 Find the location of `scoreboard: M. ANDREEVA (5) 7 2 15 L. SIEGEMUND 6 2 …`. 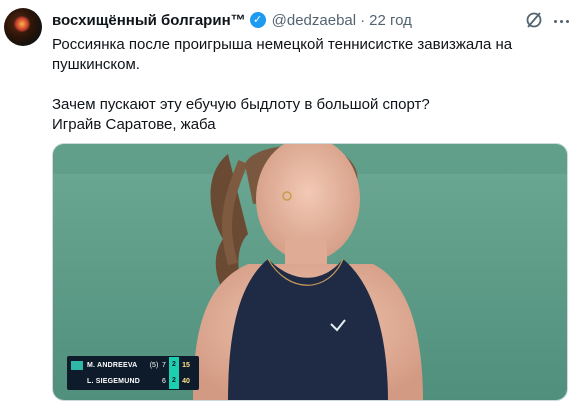

scoreboard: M. ANDREEVA (5) 7 2 15 L. SIEGEMUND 6 2 … is located at coordinates (133, 373).